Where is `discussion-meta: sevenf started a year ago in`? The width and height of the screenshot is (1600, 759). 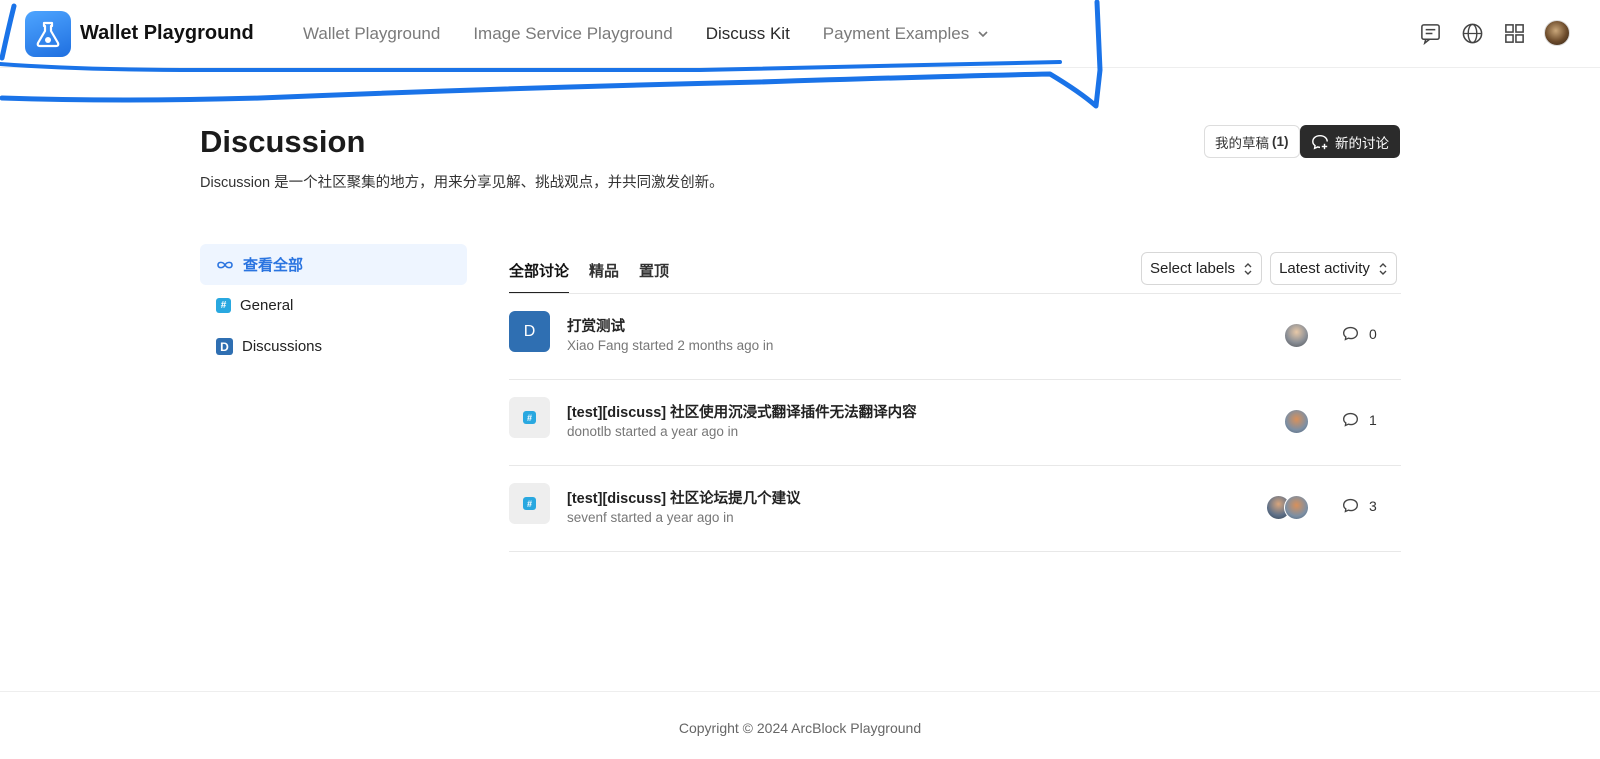
discussion-meta: sevenf started a year ago in is located at coordinates (650, 517).